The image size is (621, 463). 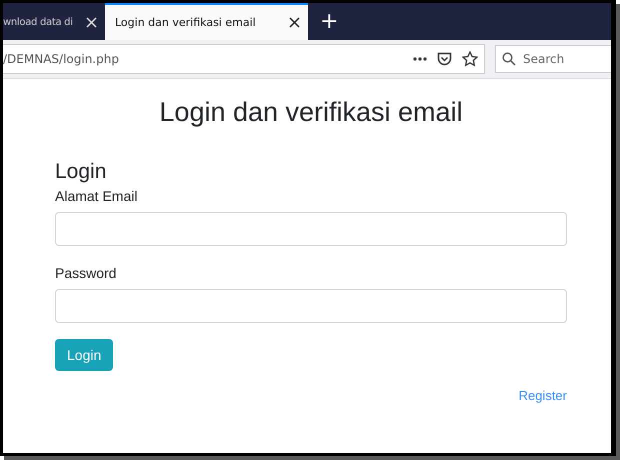 What do you see at coordinates (294, 22) in the screenshot?
I see `close-icon` at bounding box center [294, 22].